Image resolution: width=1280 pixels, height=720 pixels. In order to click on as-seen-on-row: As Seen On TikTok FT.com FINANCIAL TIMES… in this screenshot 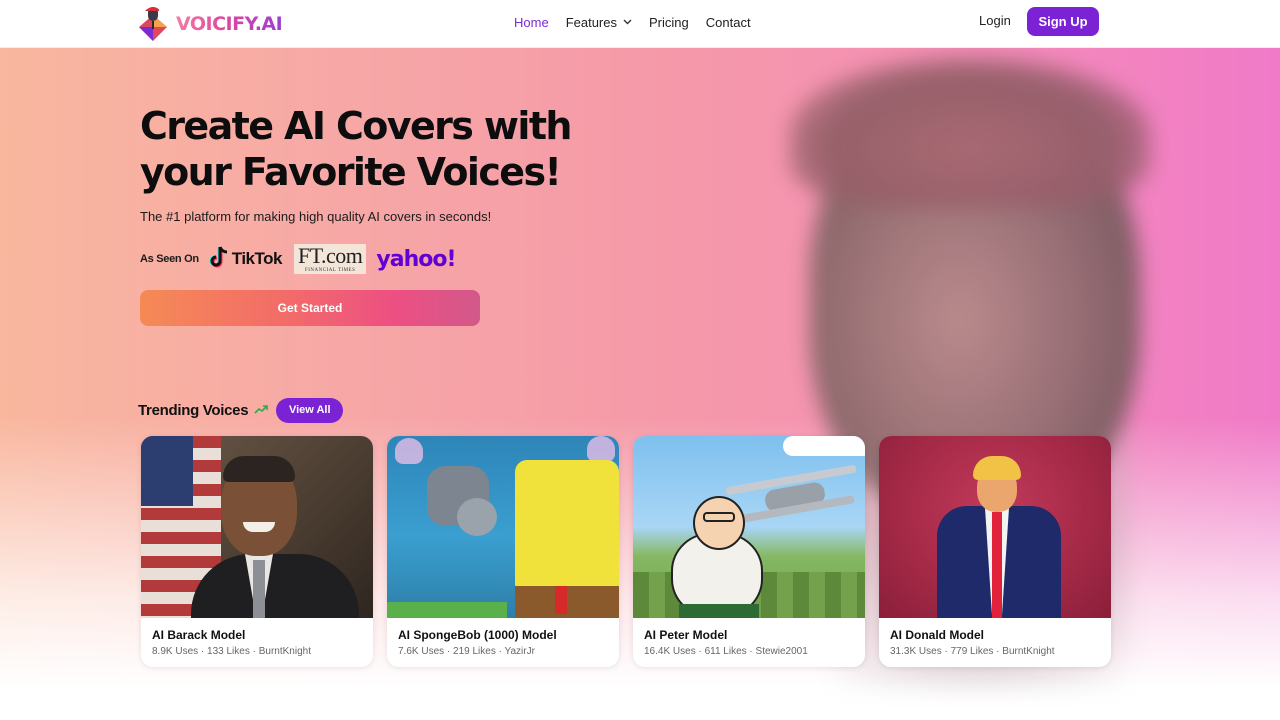, I will do `click(298, 259)`.